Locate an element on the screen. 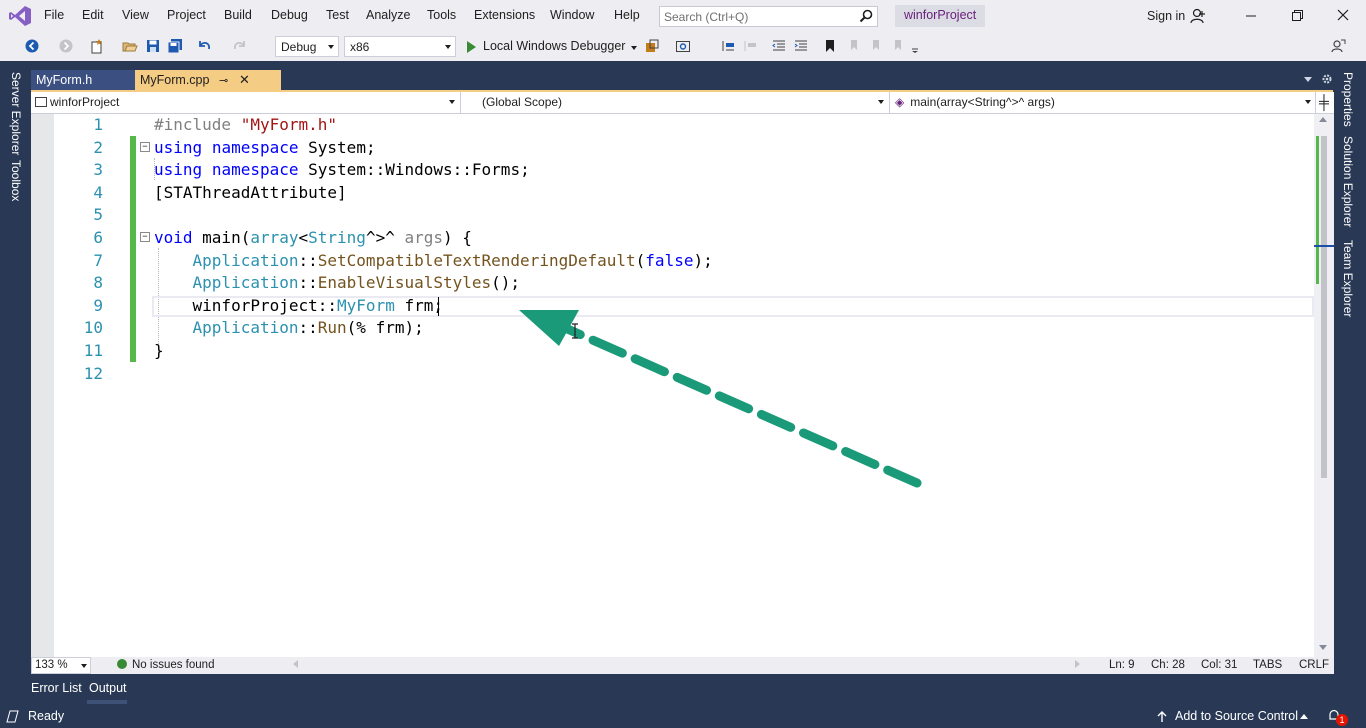 This screenshot has height=728, width=1366. tab-label: MyForm.cpp is located at coordinates (175, 80).